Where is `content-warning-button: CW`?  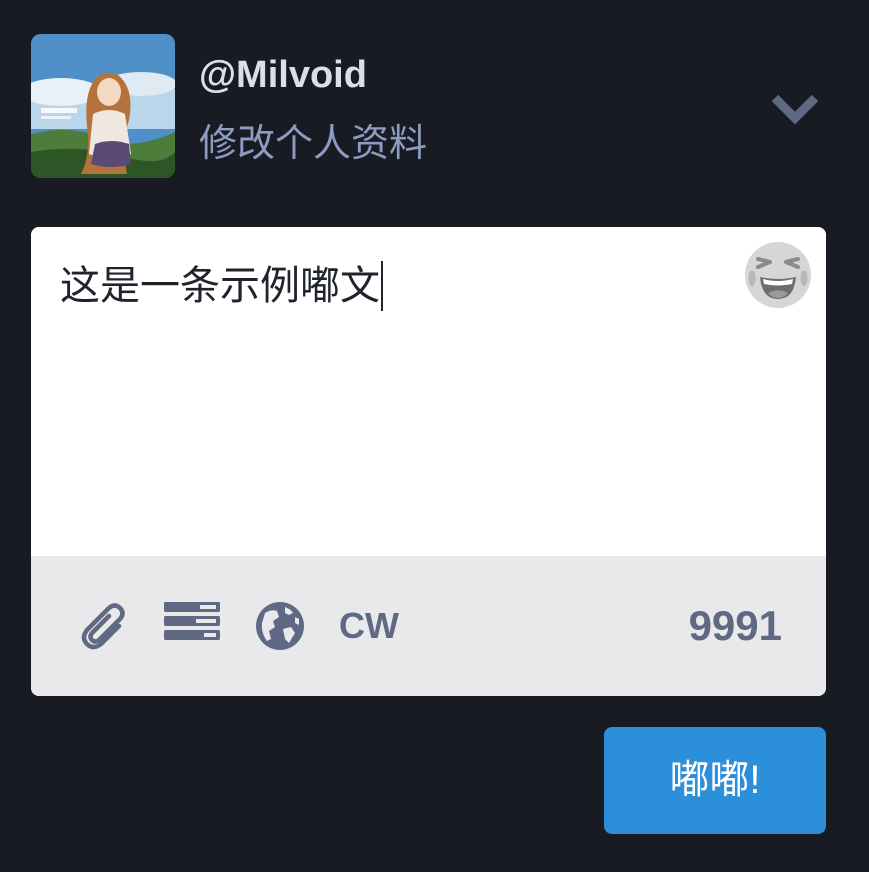 content-warning-button: CW is located at coordinates (369, 626).